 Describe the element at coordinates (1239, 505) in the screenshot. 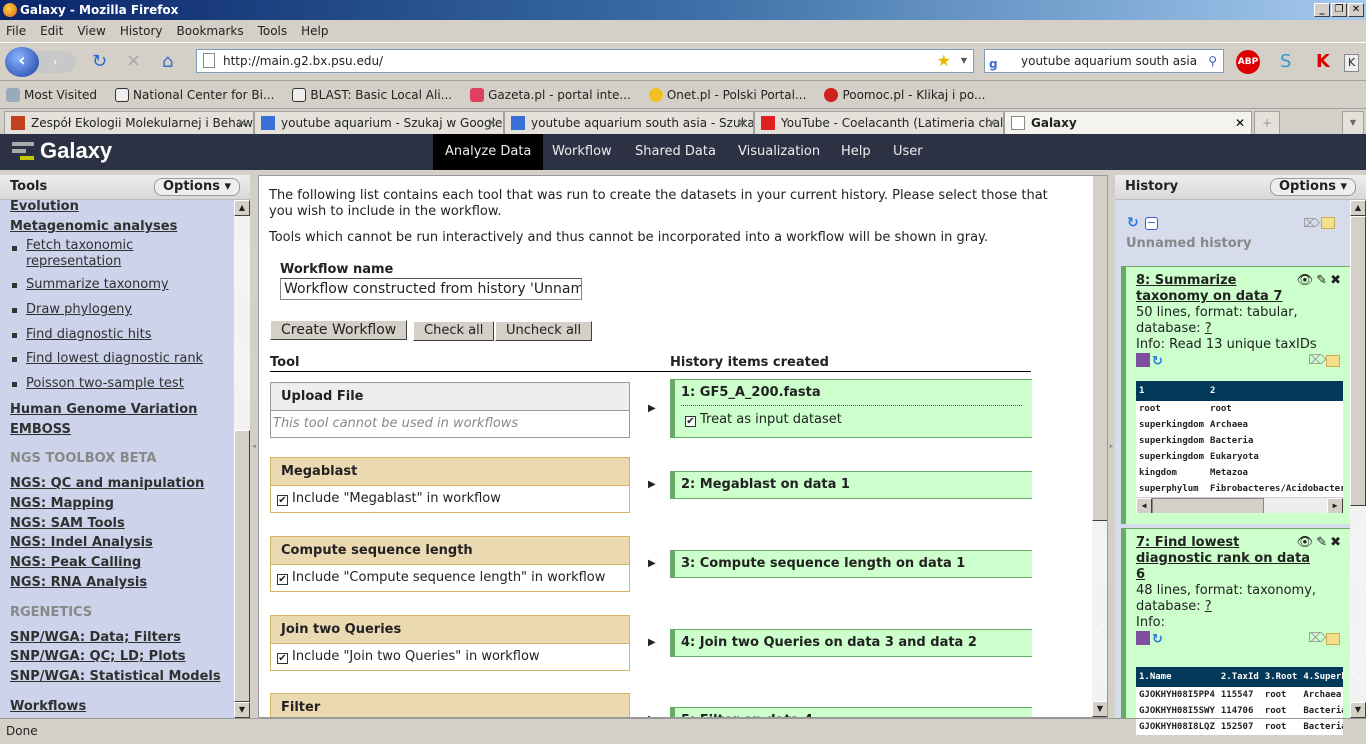

I see `peek-hscrollbar: ◀ ▶` at that location.